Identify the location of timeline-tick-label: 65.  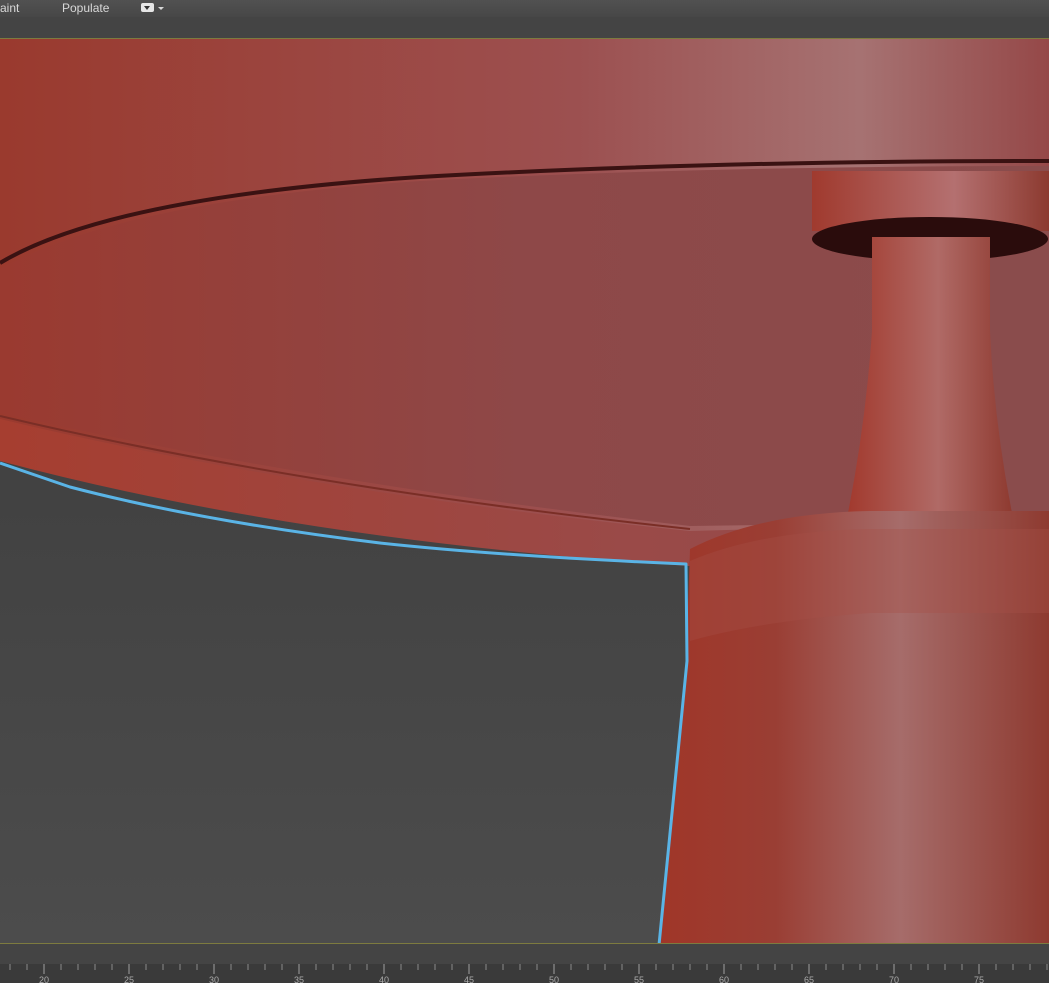
(809, 979).